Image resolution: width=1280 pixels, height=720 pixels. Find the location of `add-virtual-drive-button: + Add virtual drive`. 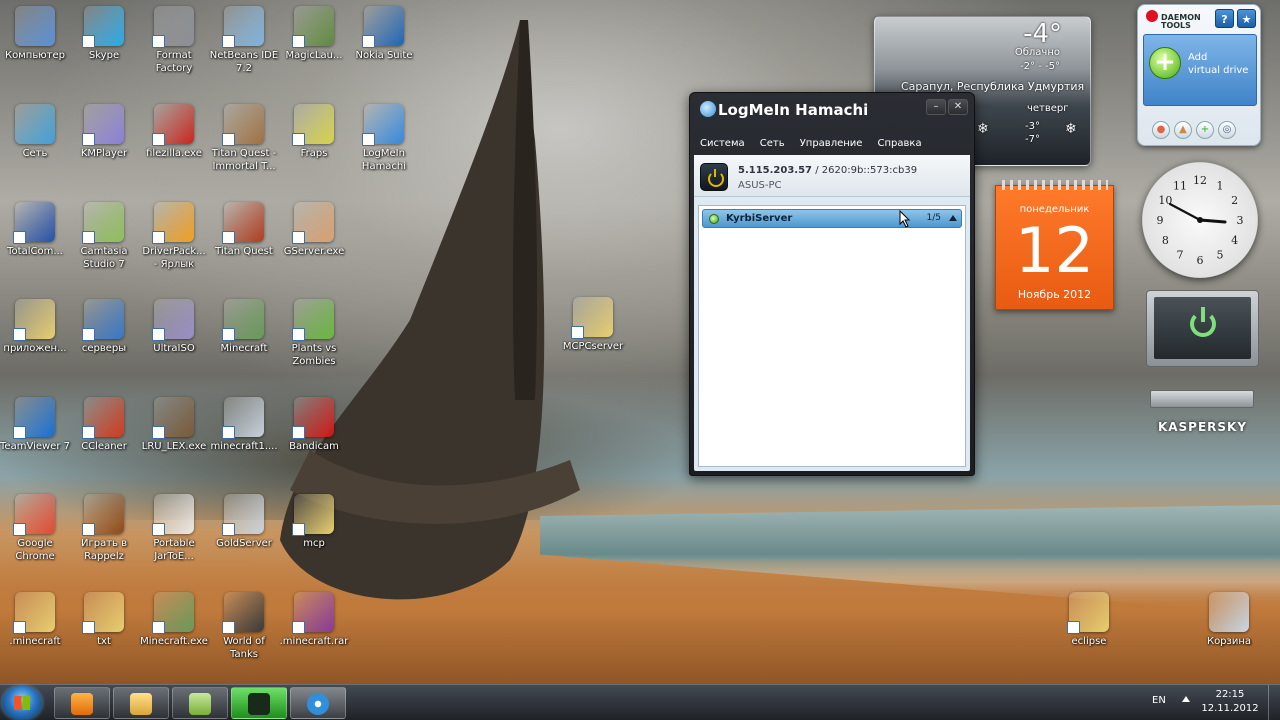

add-virtual-drive-button: + Add virtual drive is located at coordinates (1200, 70).